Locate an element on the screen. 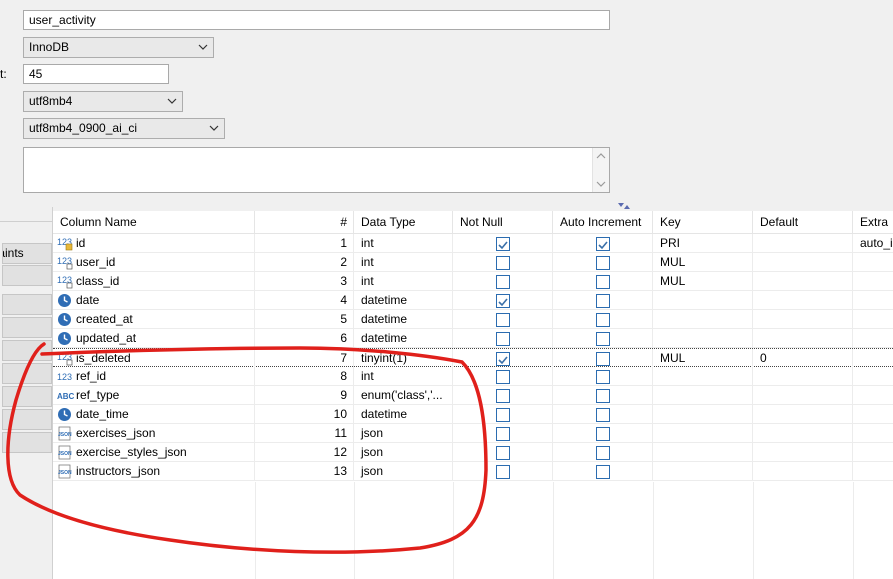 The width and height of the screenshot is (893, 579). cell-column-name: updated_at is located at coordinates (154, 338).